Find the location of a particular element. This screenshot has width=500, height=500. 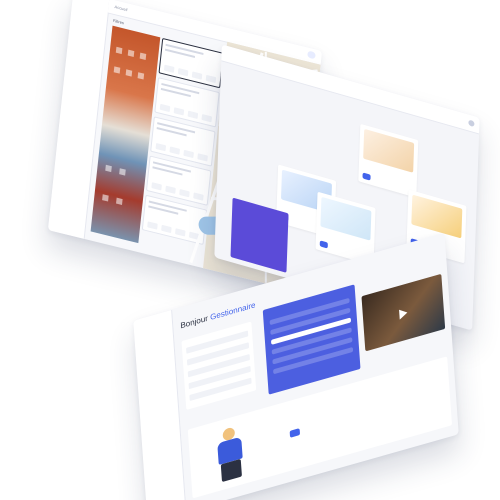

blue-summary-panel is located at coordinates (311, 339).